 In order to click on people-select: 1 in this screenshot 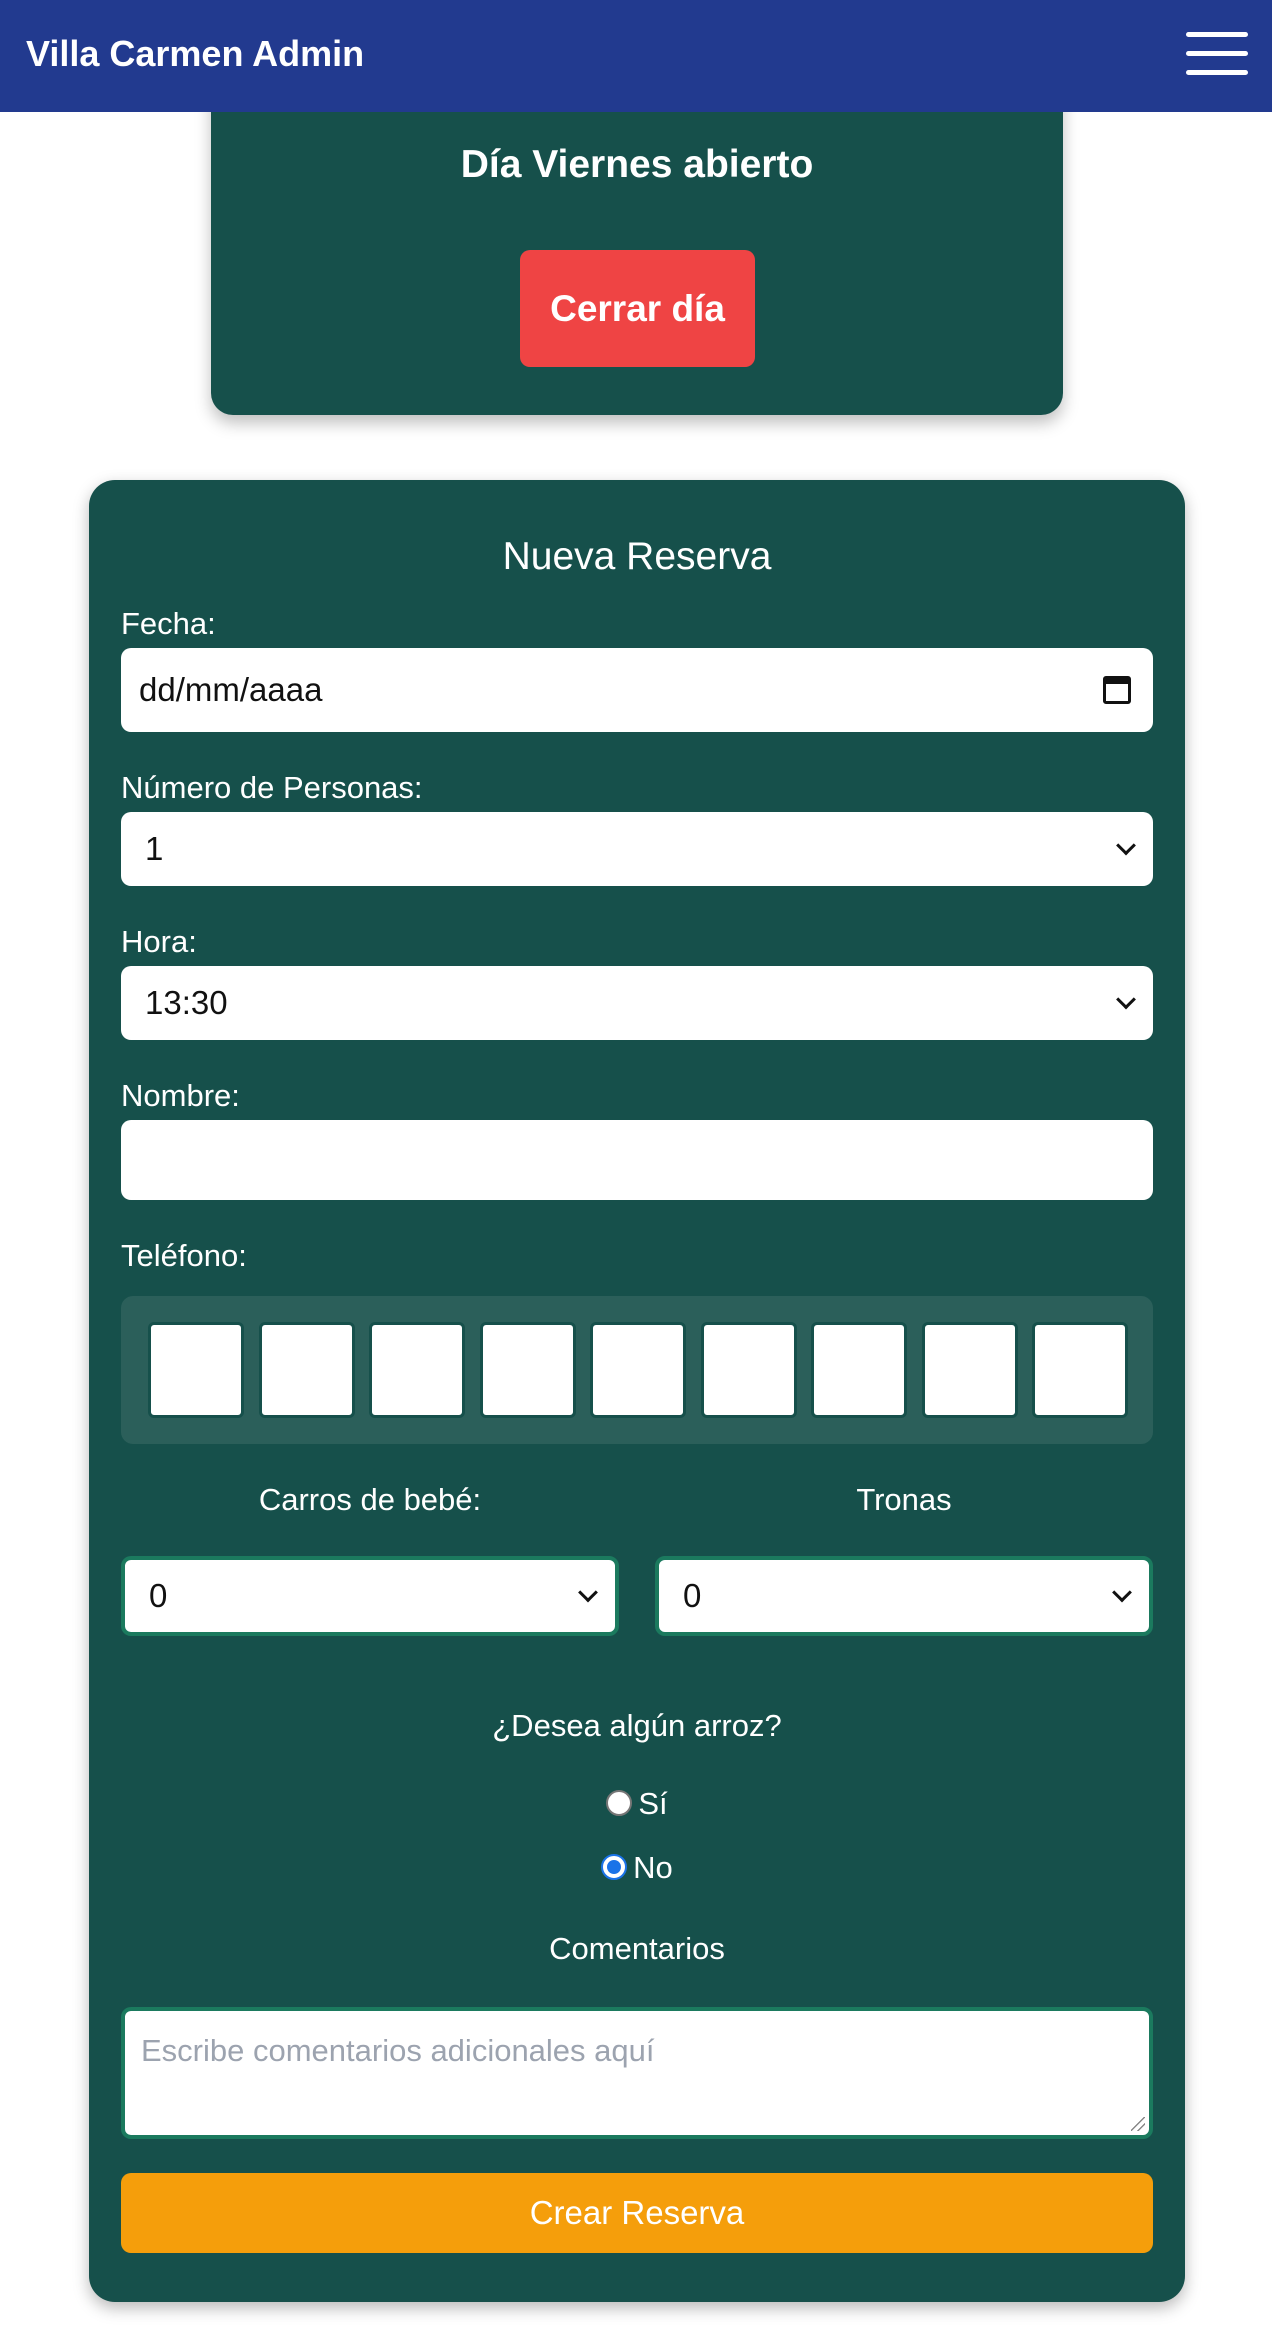, I will do `click(637, 849)`.